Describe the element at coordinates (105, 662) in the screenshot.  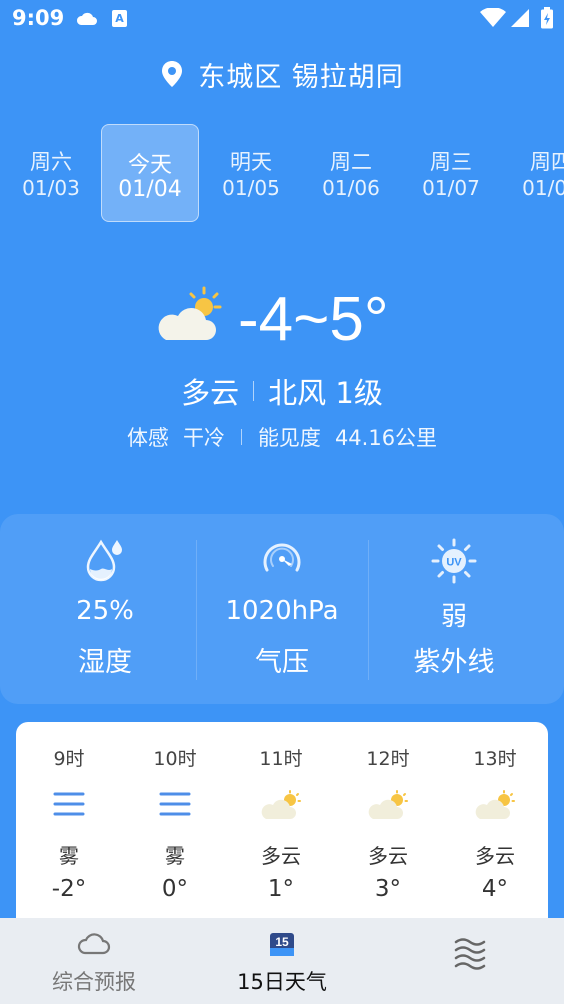
I see `humidity-label: 湿度` at that location.